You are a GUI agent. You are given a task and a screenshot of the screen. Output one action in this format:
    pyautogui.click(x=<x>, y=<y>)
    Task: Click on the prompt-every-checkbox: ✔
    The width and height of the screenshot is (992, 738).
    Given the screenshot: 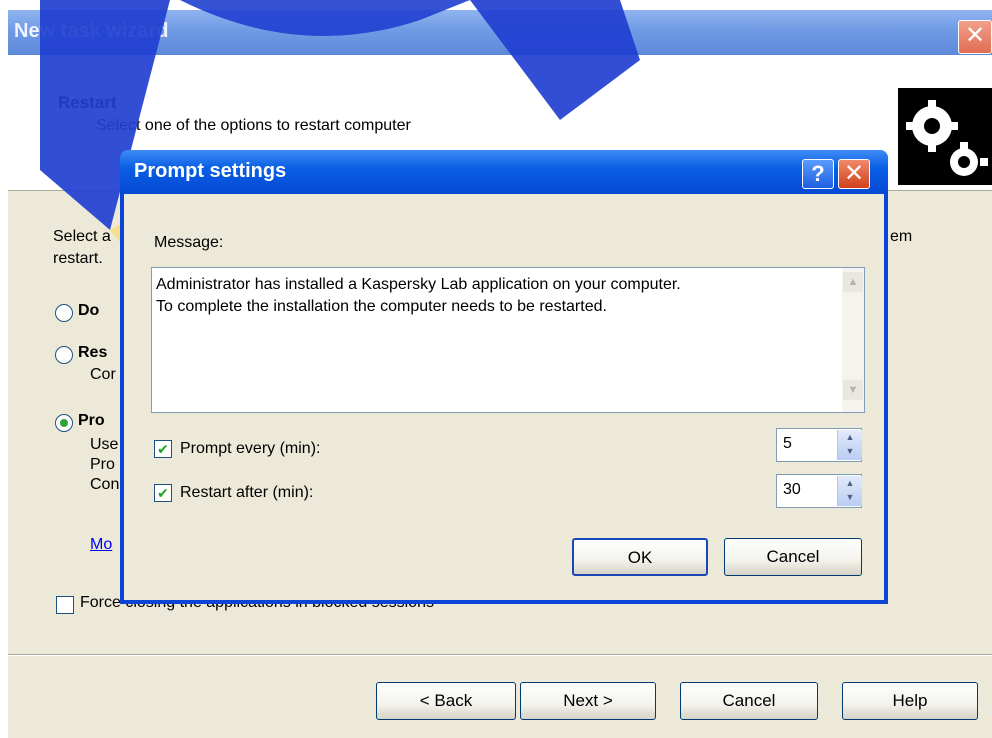 What is the action you would take?
    pyautogui.click(x=163, y=449)
    